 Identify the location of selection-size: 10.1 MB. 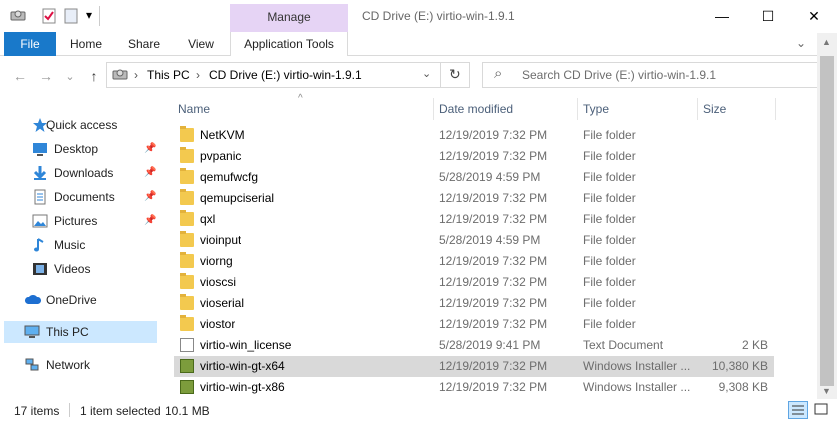
(187, 411).